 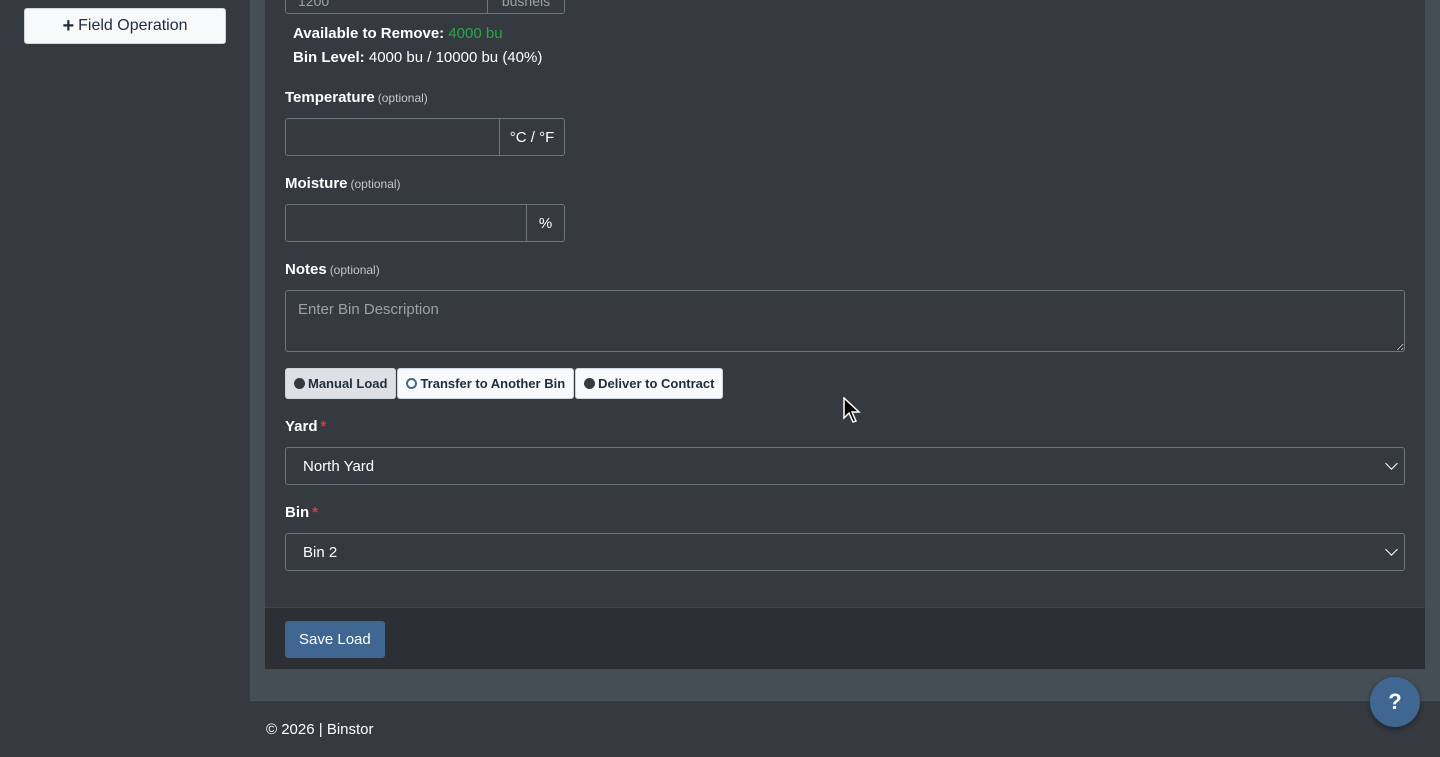 I want to click on moisture-group: %, so click(x=425, y=223).